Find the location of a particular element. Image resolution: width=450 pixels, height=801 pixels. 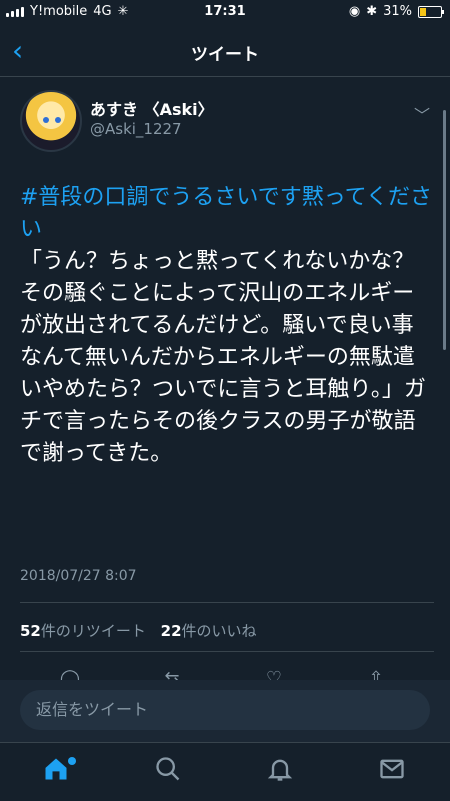

new-activity-dot is located at coordinates (72, 761).